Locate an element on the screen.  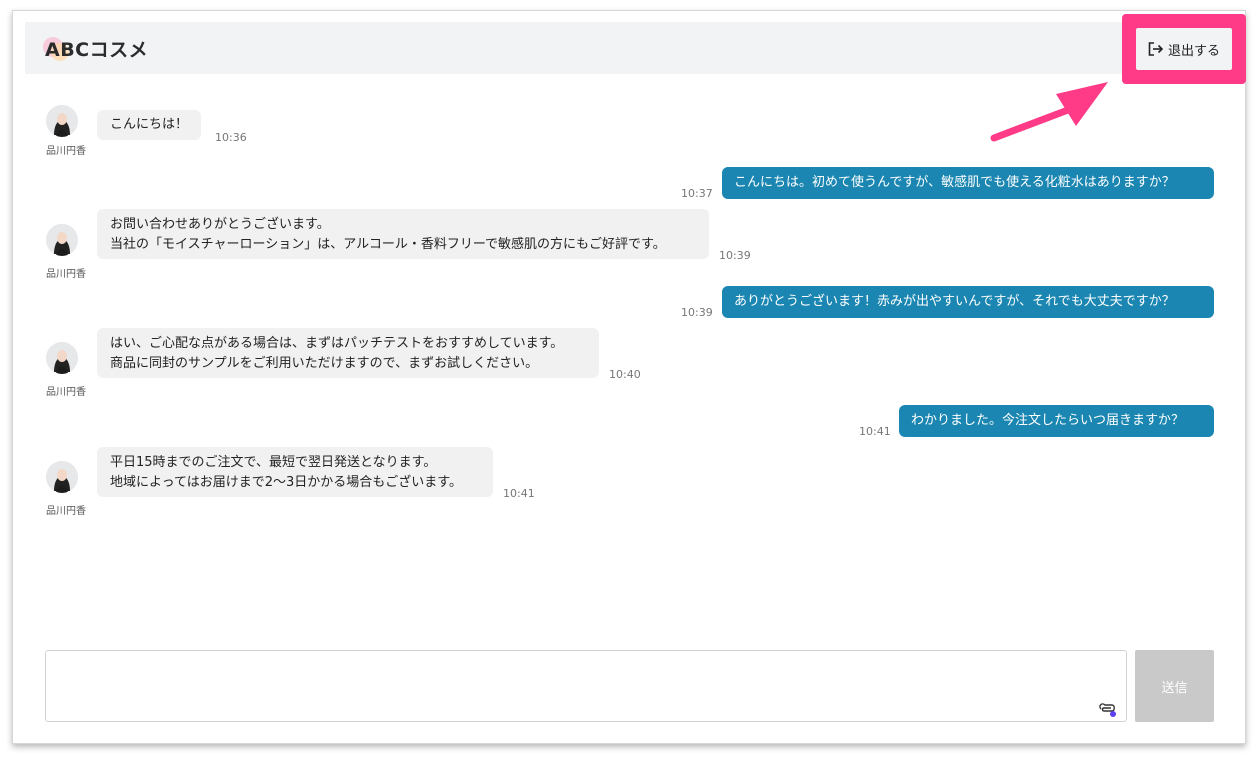
agent-message: こんにちは！ is located at coordinates (149, 125).